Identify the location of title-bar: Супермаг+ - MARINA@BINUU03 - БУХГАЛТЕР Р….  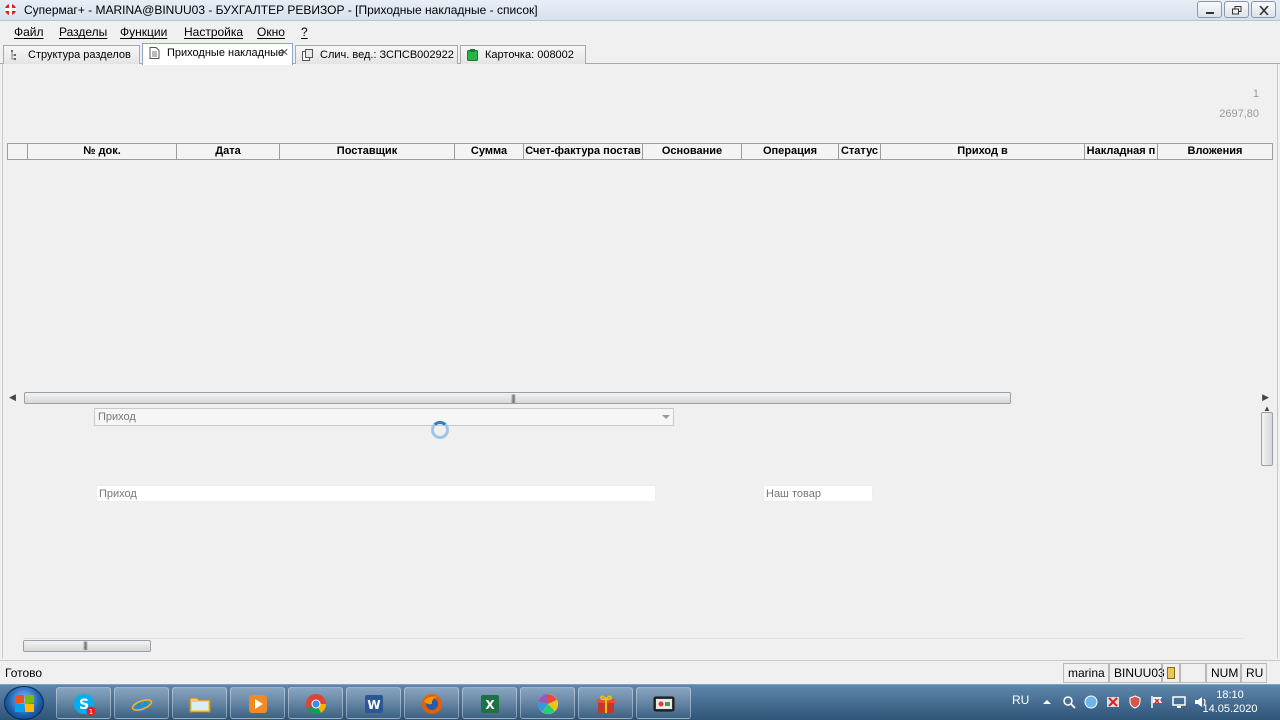
(640, 10).